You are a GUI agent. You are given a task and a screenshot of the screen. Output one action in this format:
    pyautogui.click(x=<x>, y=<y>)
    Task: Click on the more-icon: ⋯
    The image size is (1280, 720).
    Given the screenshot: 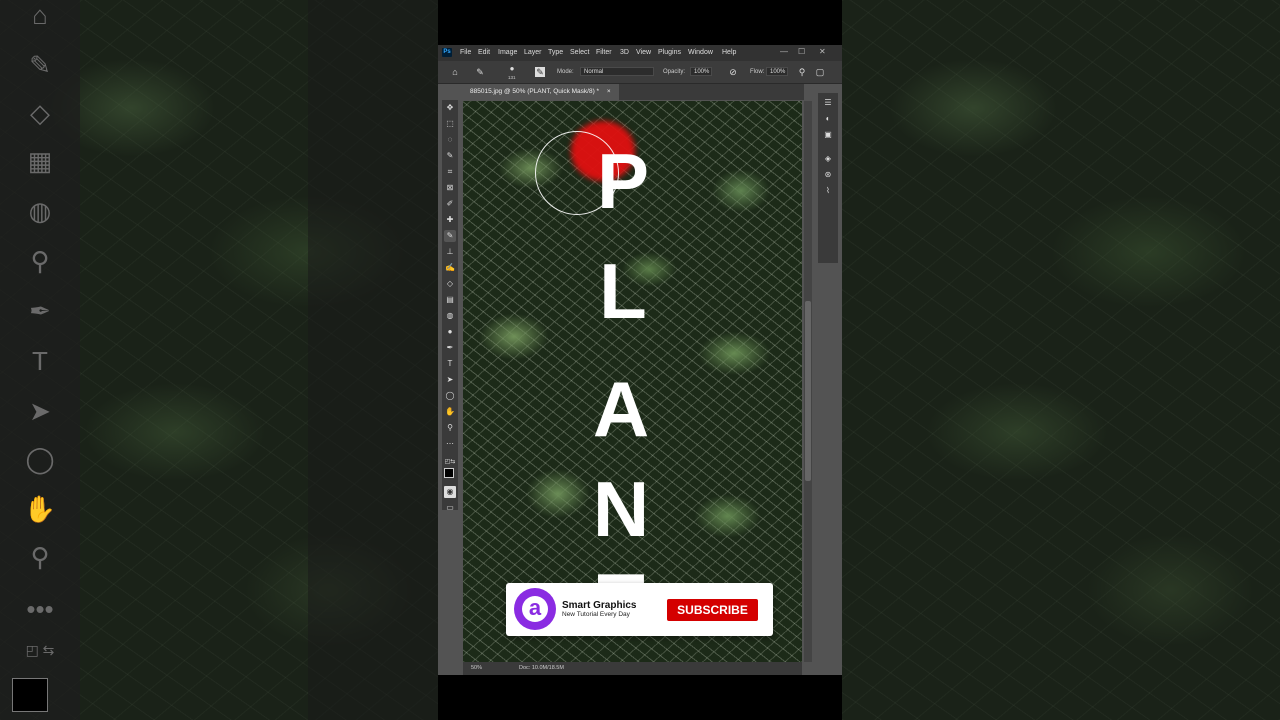 What is the action you would take?
    pyautogui.click(x=450, y=444)
    